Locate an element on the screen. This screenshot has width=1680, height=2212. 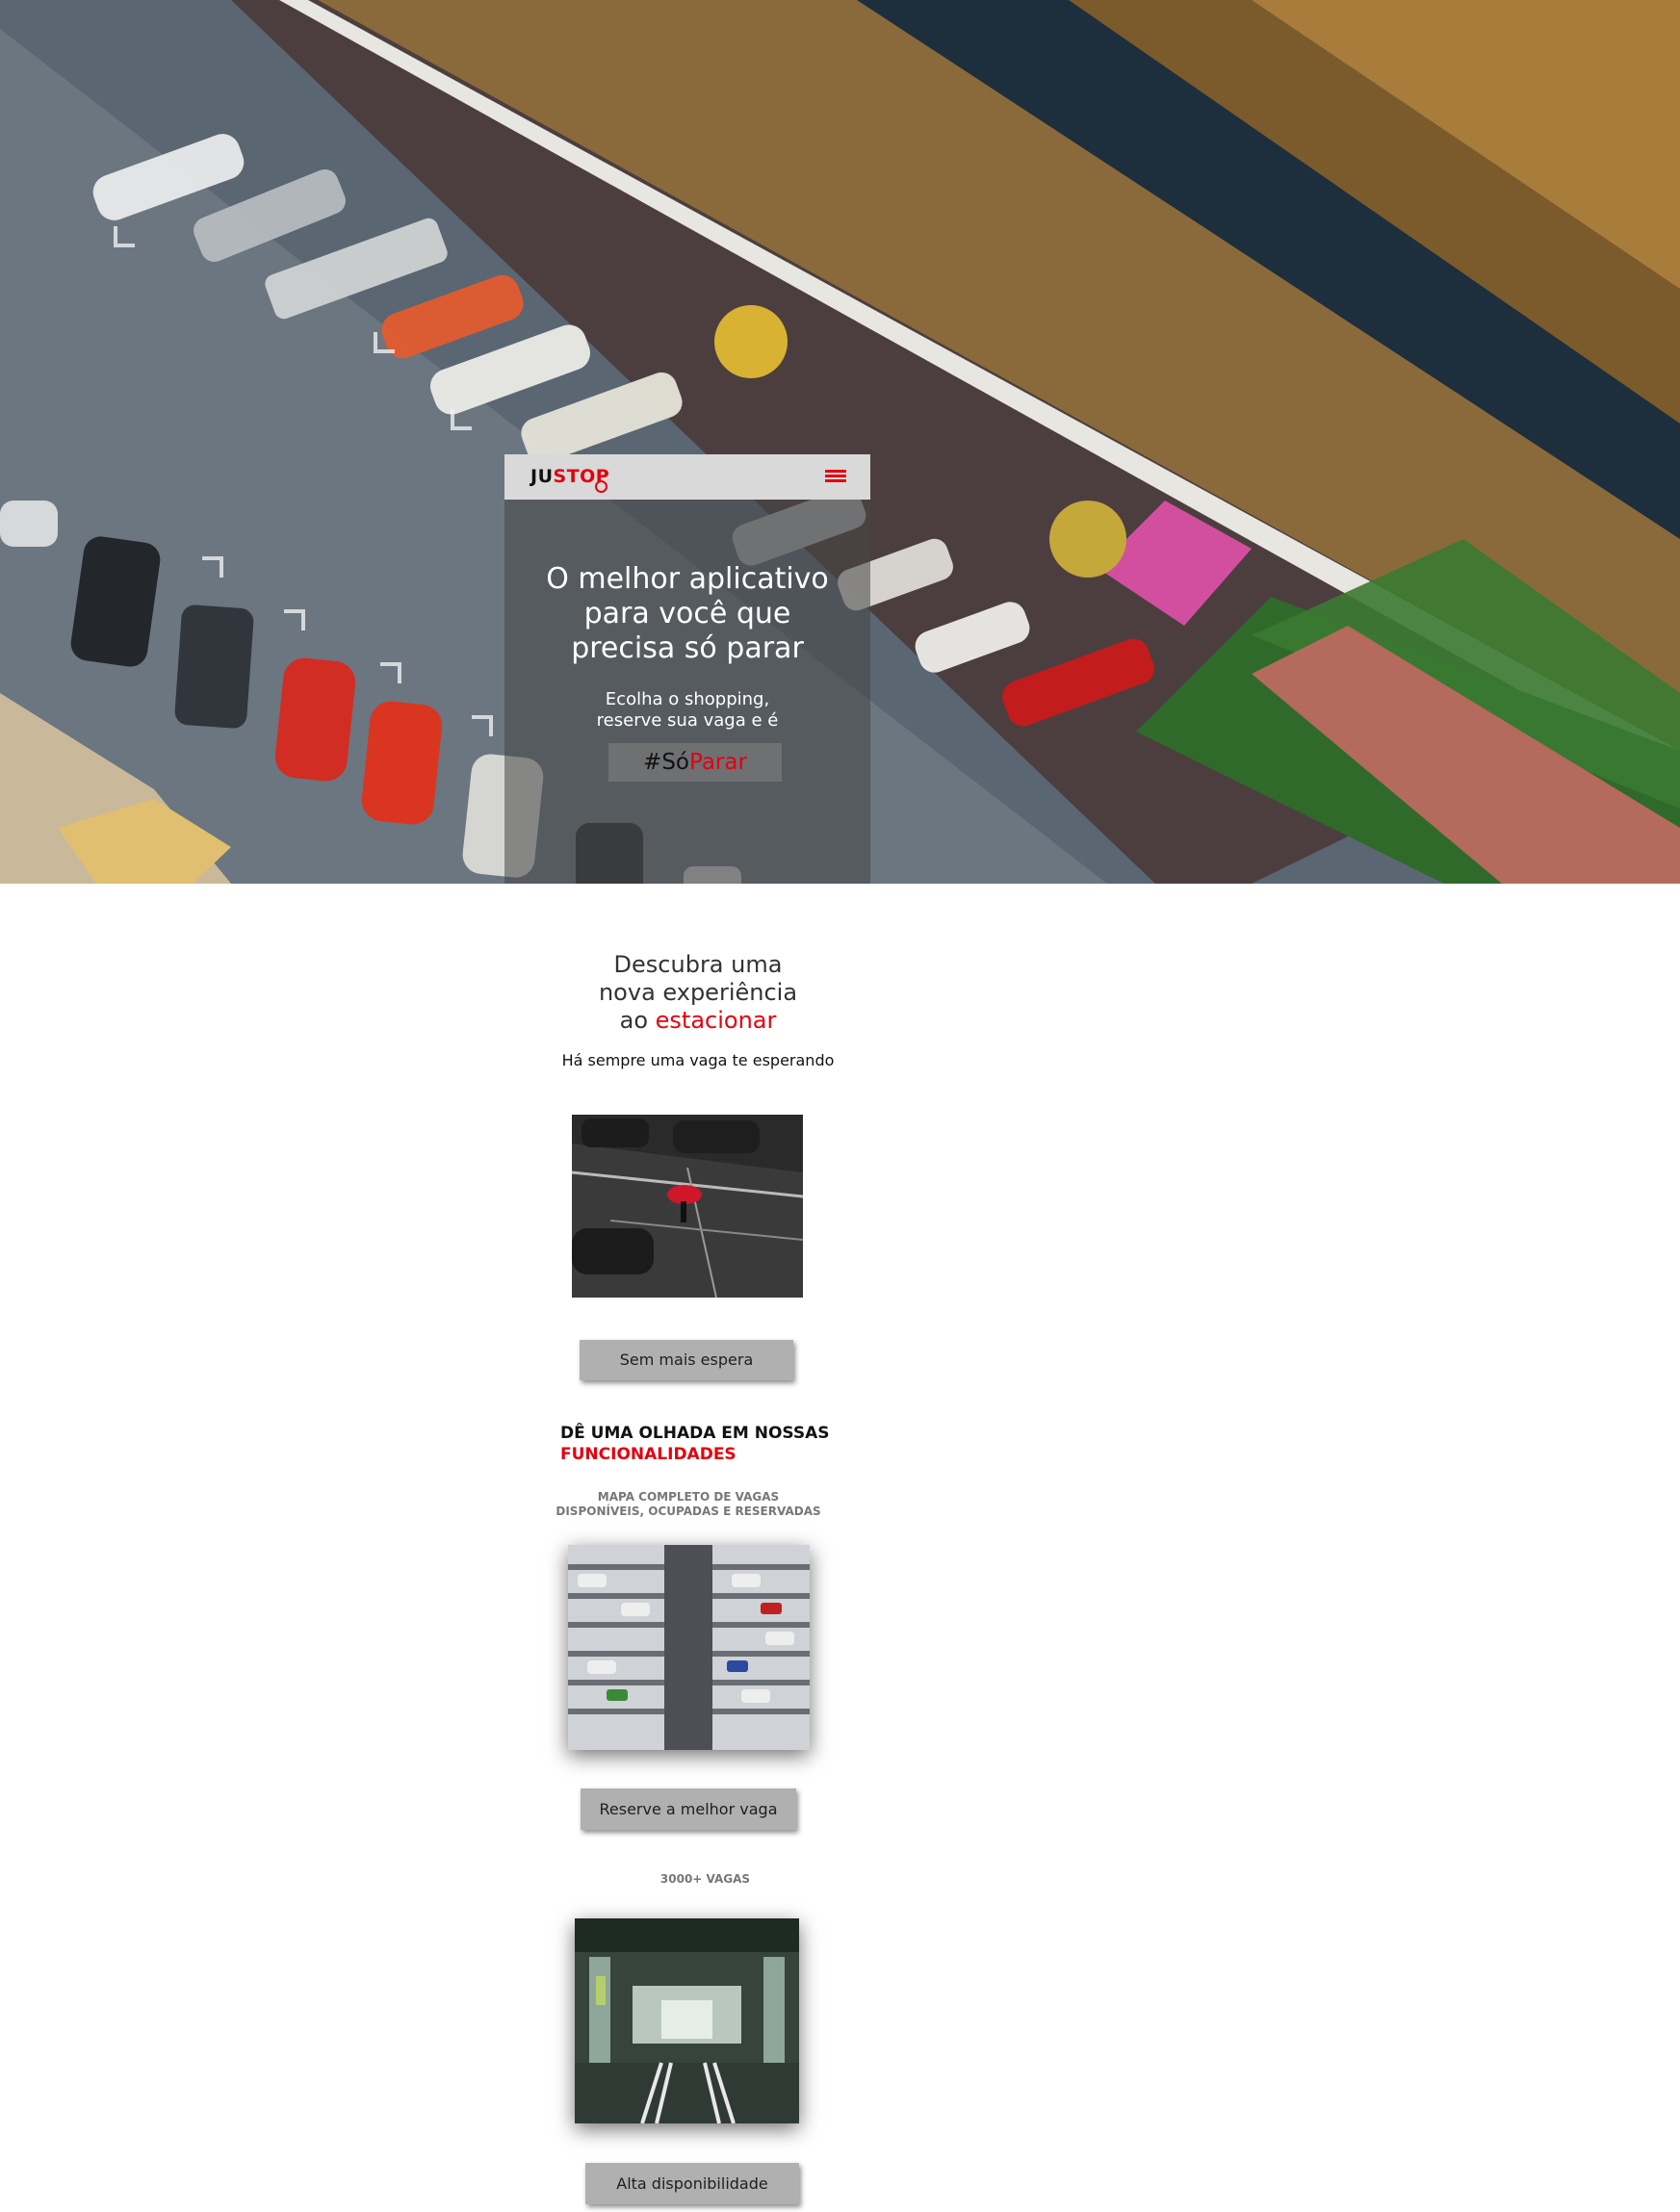
hero-subtitle-line: Ecolha o shopping, is located at coordinates (687, 699).